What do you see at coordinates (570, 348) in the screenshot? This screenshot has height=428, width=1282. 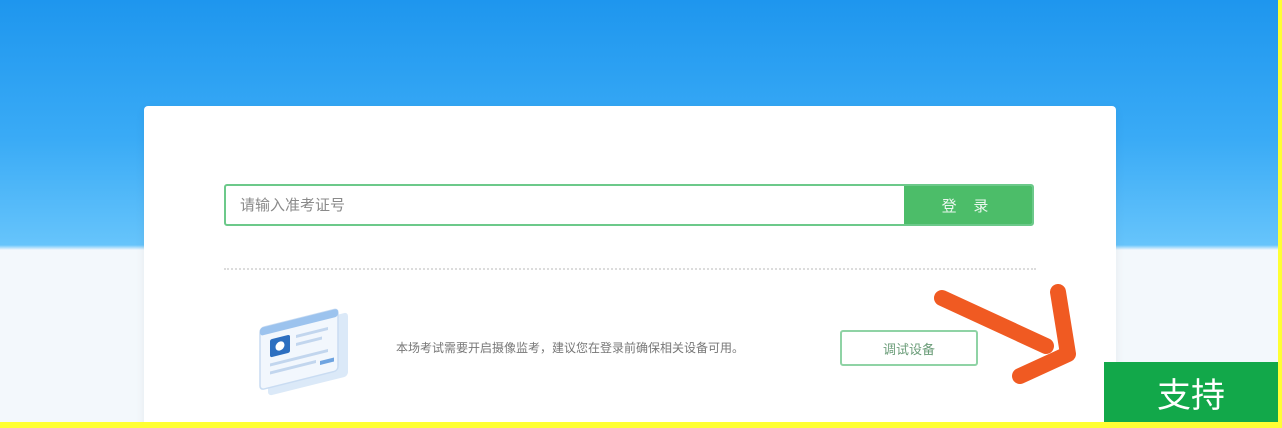 I see `camera-proctoring-notice: 本场考试需要开启摄像监考，建议您在登录前确保相关设备可用。` at bounding box center [570, 348].